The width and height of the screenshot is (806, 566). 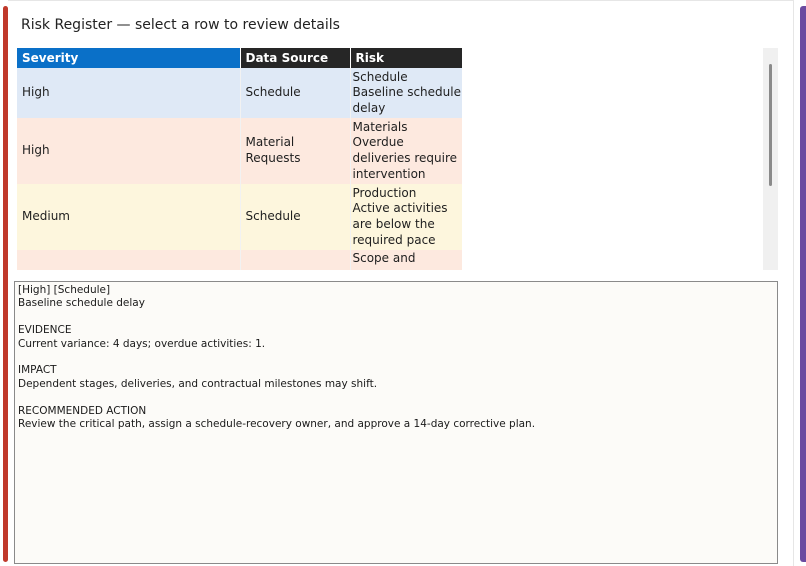 I want to click on cell-risk: Scope and, so click(x=405, y=260).